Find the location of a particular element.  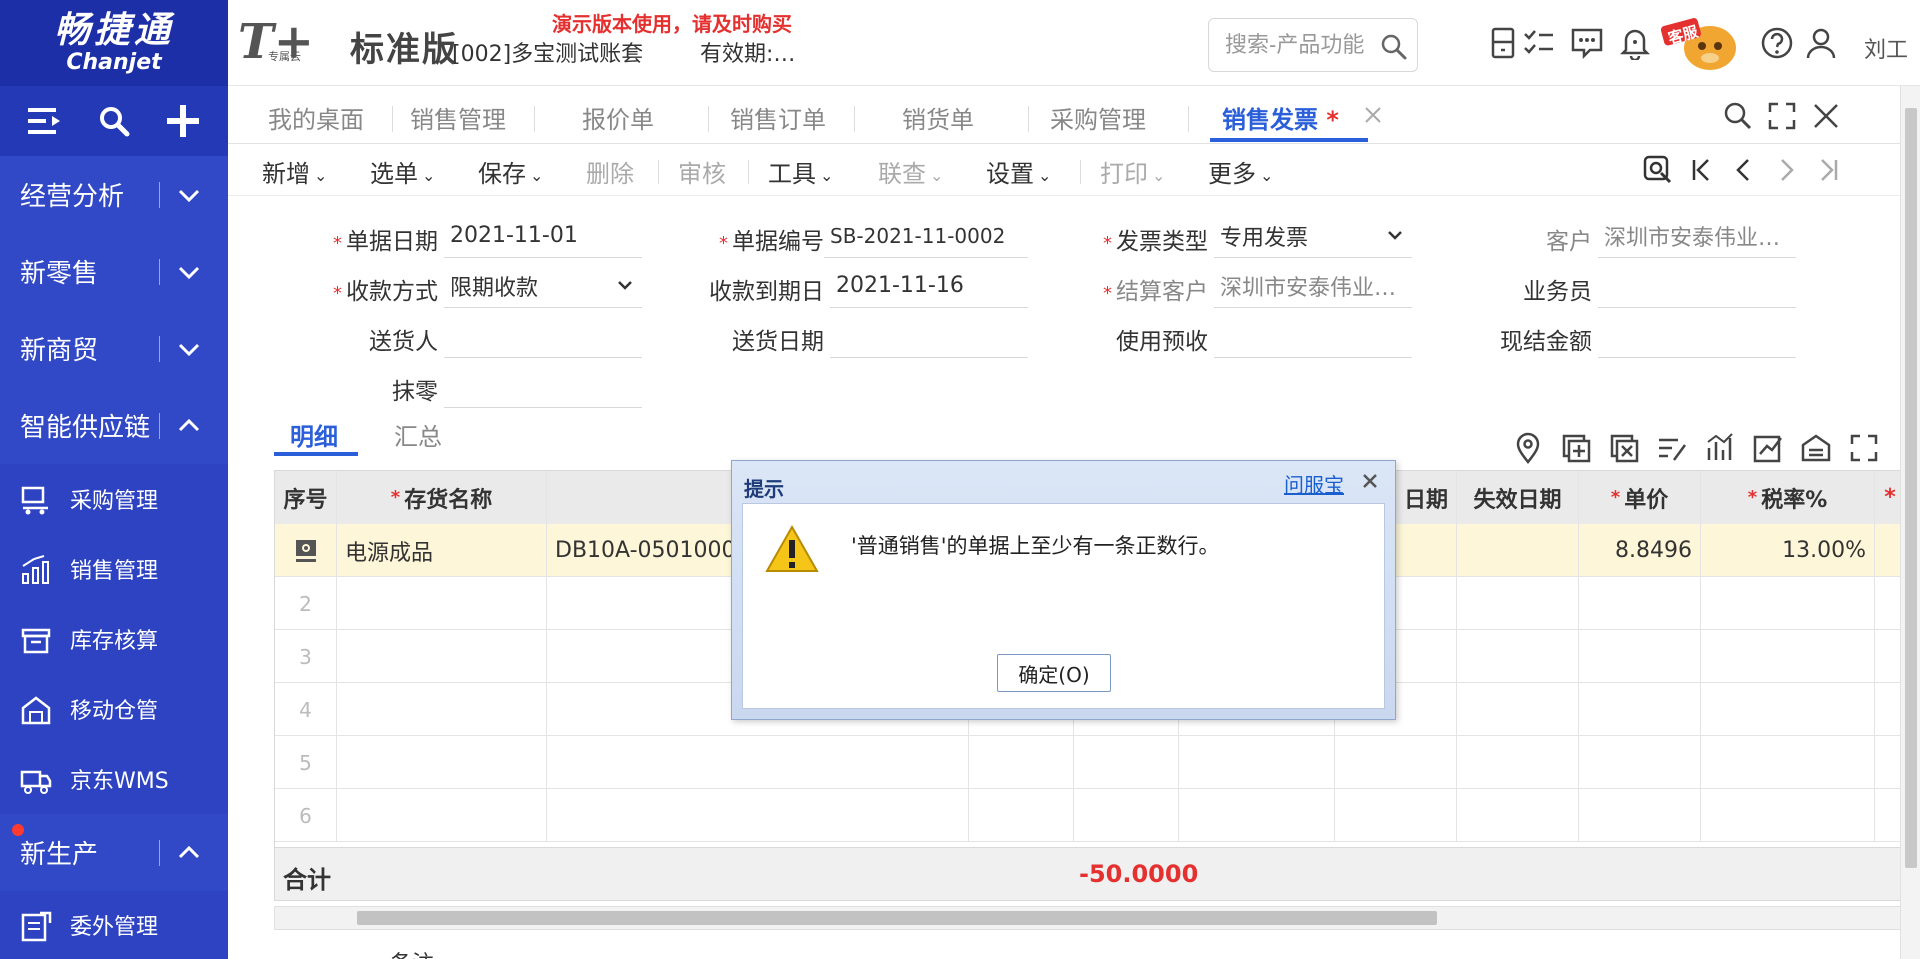

invoice-type-select: 专用发票 is located at coordinates (1313, 236).